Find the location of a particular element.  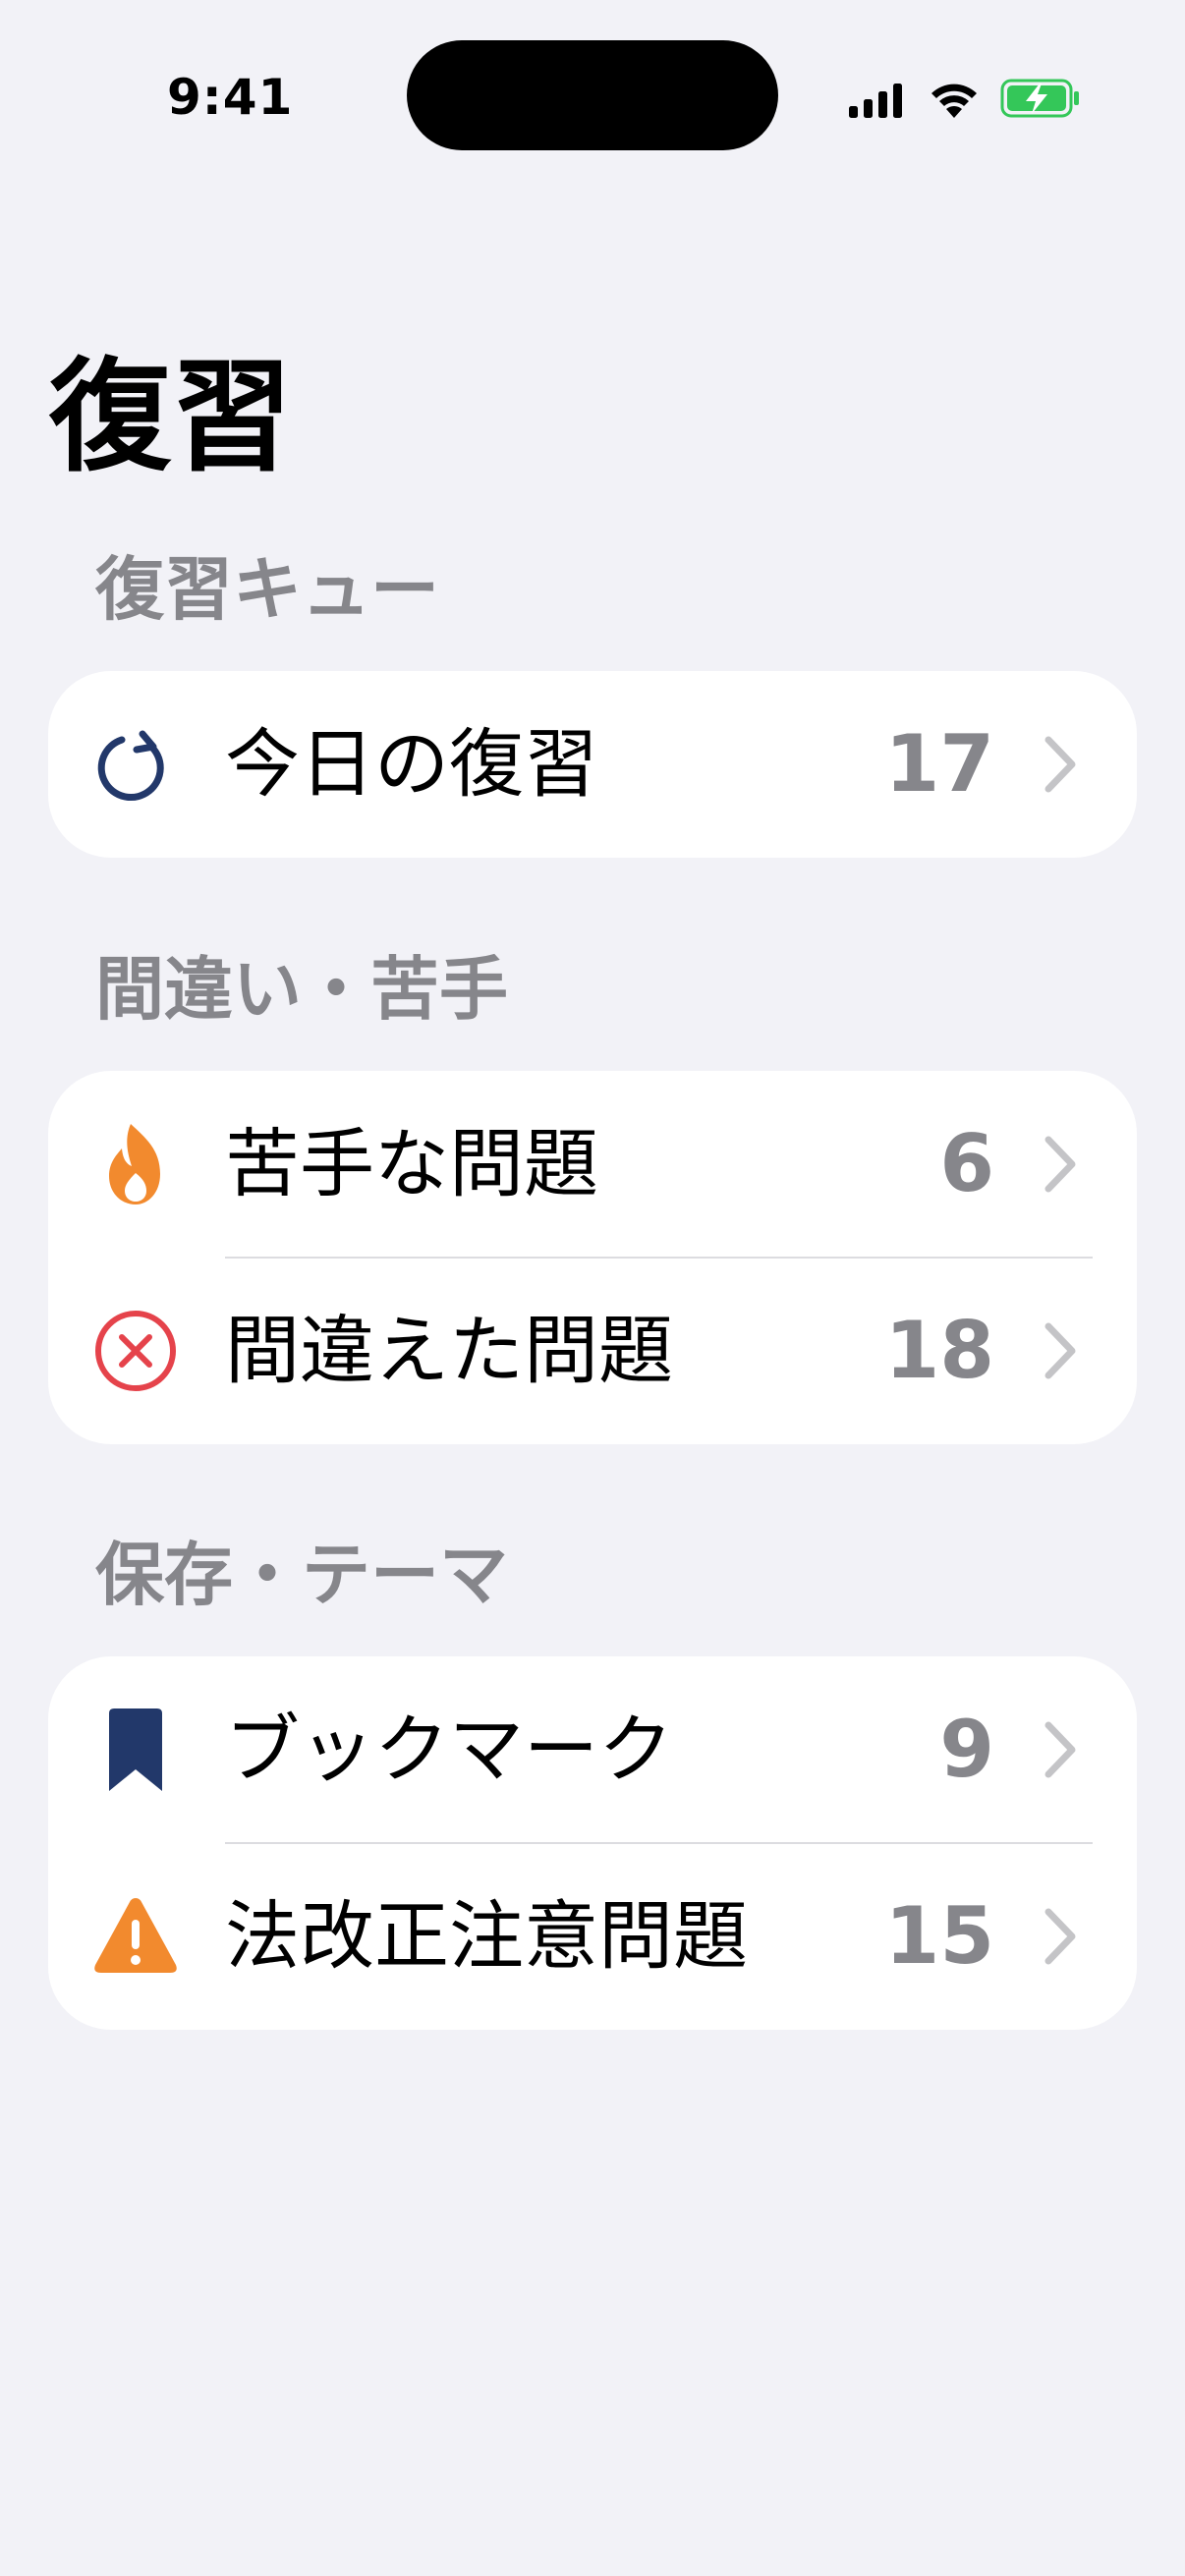

saved-themes-card: ブックマーク 9 法改正注意問題 15 is located at coordinates (592, 1843).